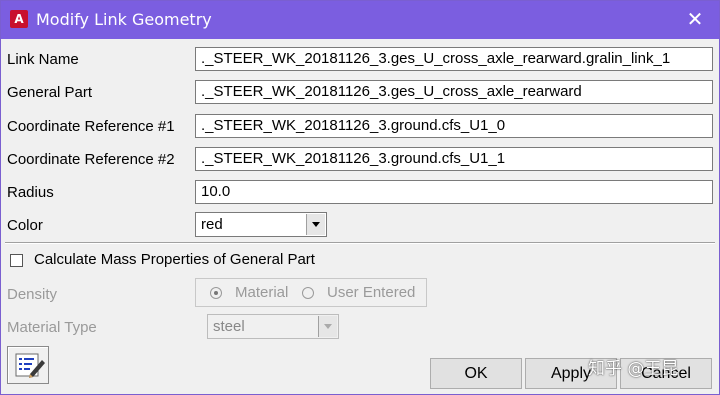 The image size is (720, 395). I want to click on material-type-label: Material Type, so click(52, 327).